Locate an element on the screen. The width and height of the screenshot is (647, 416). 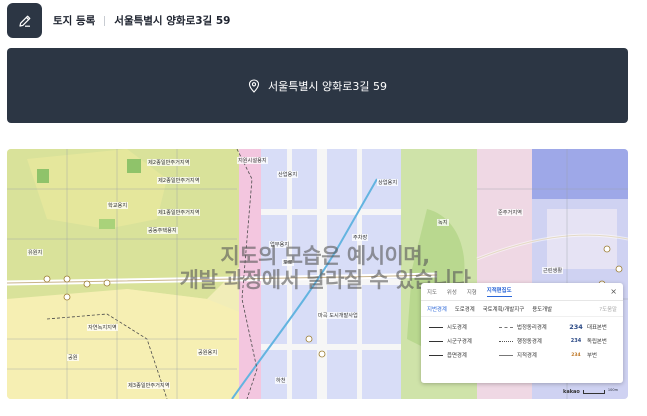
page-header: 토지 등록 서울특별시 양화로3길 59 is located at coordinates (118, 20).